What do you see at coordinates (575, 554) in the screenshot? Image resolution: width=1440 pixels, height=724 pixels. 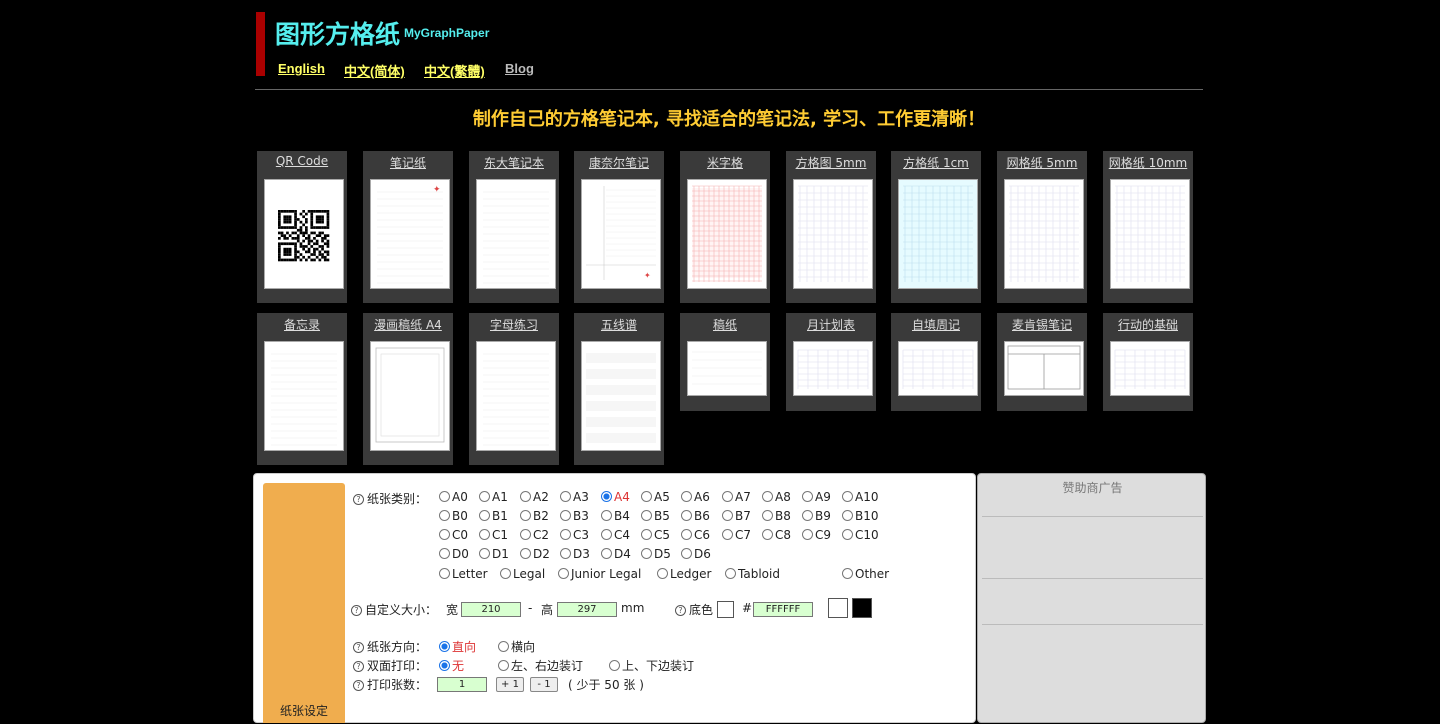 I see `paper-size-option: D3` at bounding box center [575, 554].